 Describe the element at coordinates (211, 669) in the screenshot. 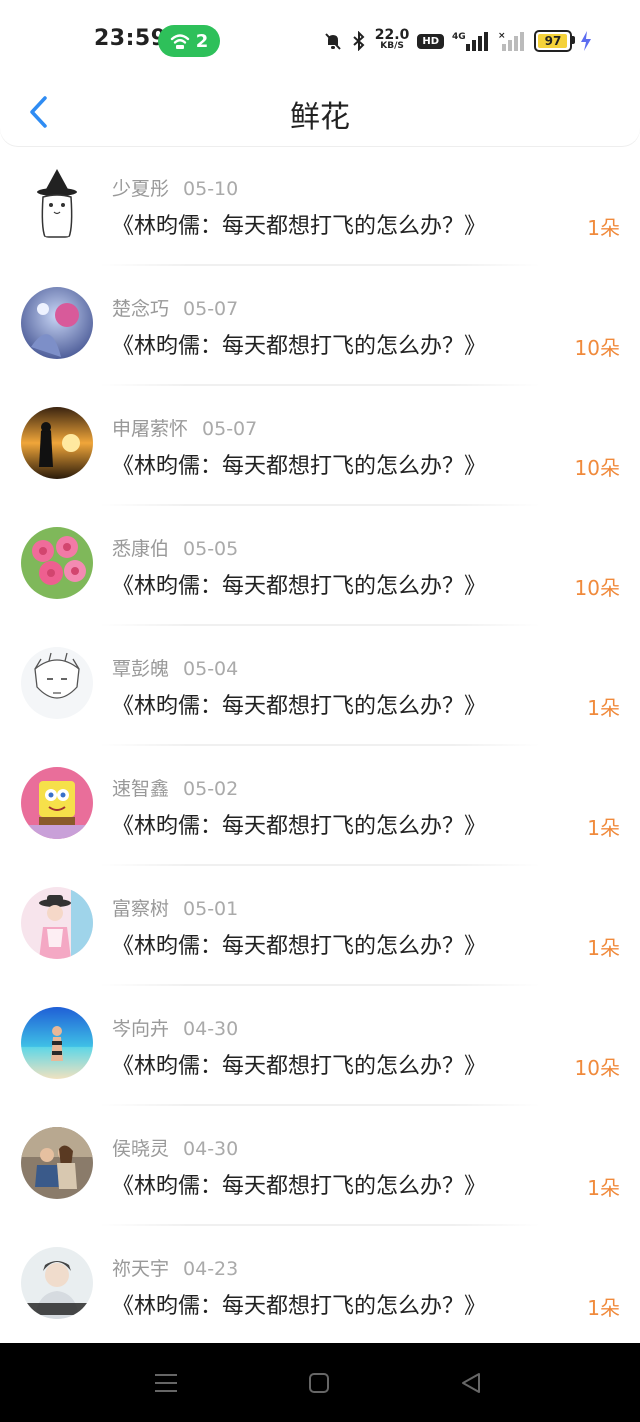

I see `sent-date: 05-04` at that location.